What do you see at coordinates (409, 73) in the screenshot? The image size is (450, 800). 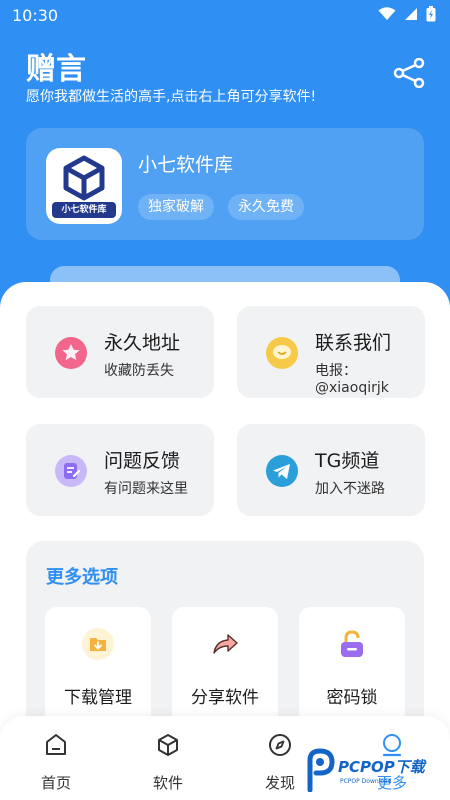 I see `share-icon` at bounding box center [409, 73].